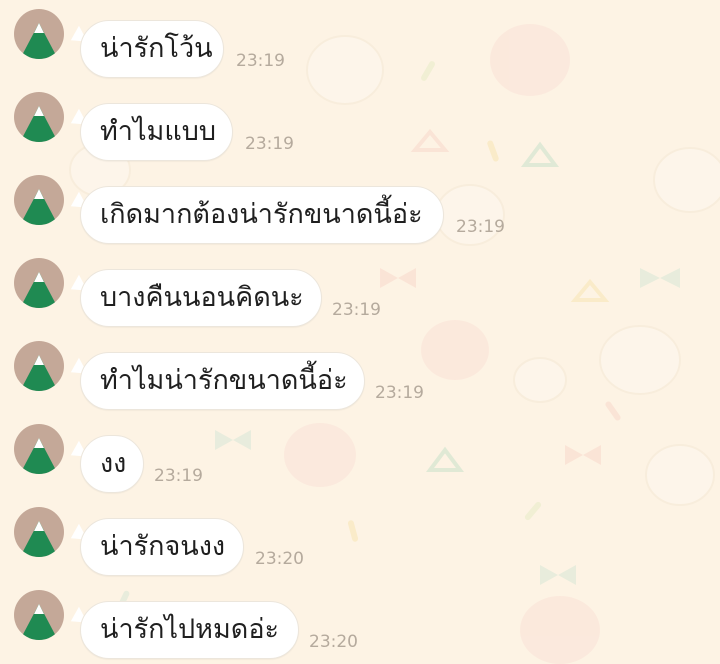 This screenshot has height=664, width=720. Describe the element at coordinates (360, 42) in the screenshot. I see `chat-message-row: น่ารักโว้น 23:19` at that location.